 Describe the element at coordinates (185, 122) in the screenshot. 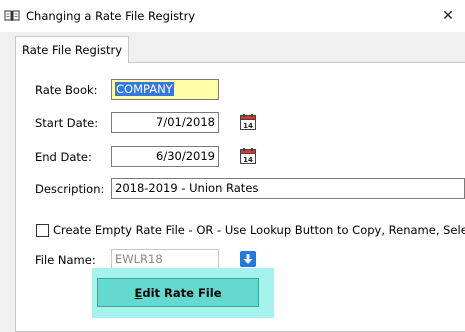

I see `start-date-value: 7/01/2018` at that location.